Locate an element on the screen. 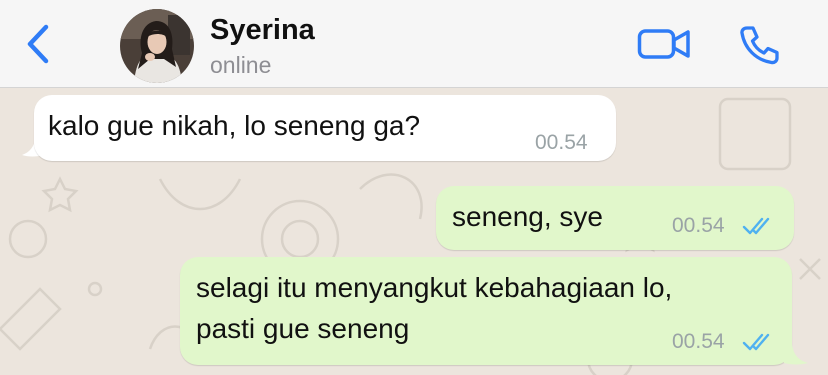 The image size is (828, 375). video-call-button is located at coordinates (664, 44).